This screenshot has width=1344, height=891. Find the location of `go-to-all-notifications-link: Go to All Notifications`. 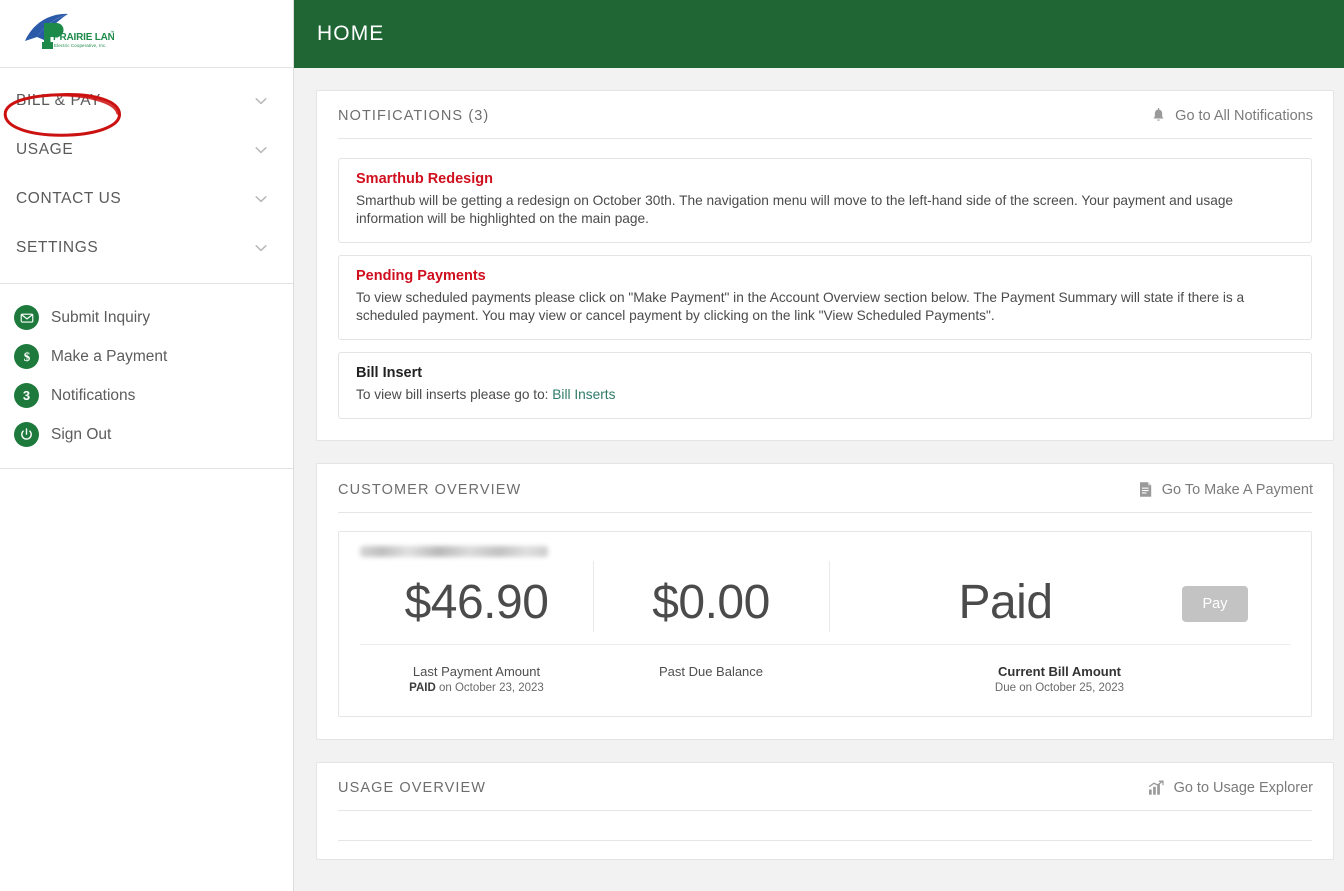

go-to-all-notifications-link: Go to All Notifications is located at coordinates (1232, 116).